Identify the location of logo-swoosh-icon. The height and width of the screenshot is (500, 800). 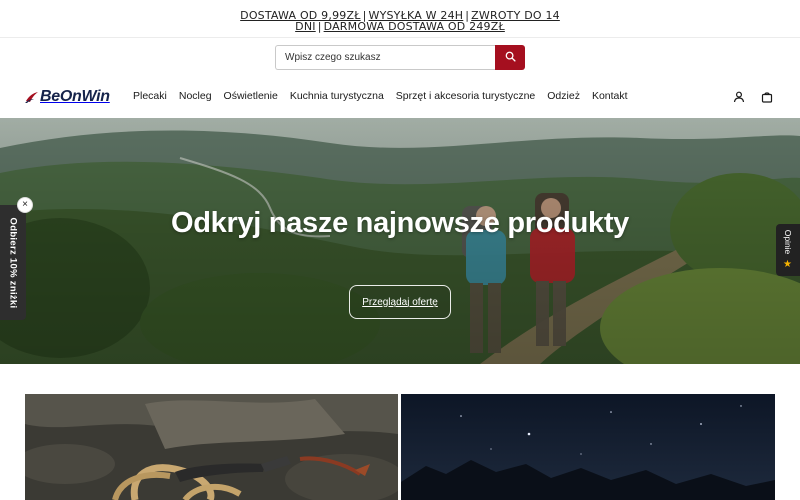
(32, 97).